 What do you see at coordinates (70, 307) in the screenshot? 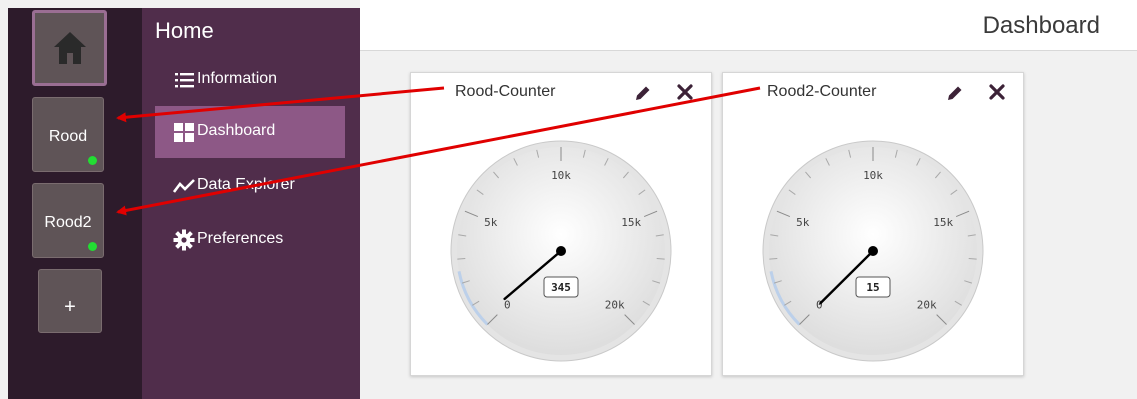
I see `add-label: +` at bounding box center [70, 307].